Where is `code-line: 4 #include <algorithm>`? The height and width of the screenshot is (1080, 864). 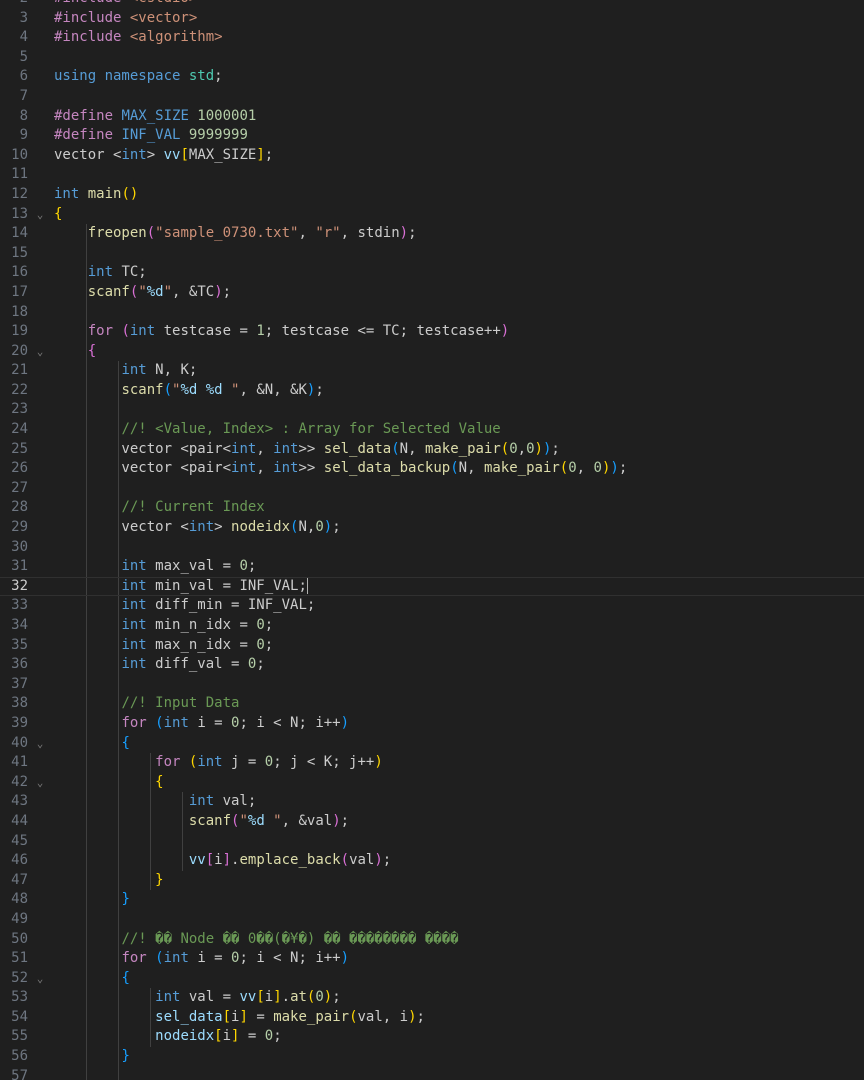 code-line: 4 #include <algorithm> is located at coordinates (432, 38).